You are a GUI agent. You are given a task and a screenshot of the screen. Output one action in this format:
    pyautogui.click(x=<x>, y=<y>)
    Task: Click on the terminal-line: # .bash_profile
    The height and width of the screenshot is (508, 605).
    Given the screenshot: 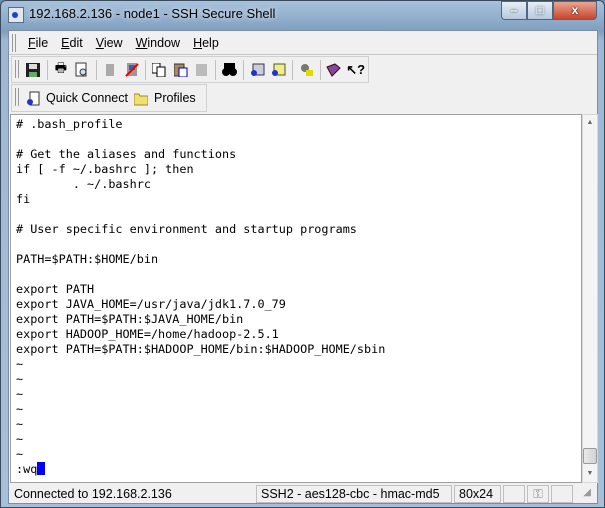 What is the action you would take?
    pyautogui.click(x=69, y=124)
    